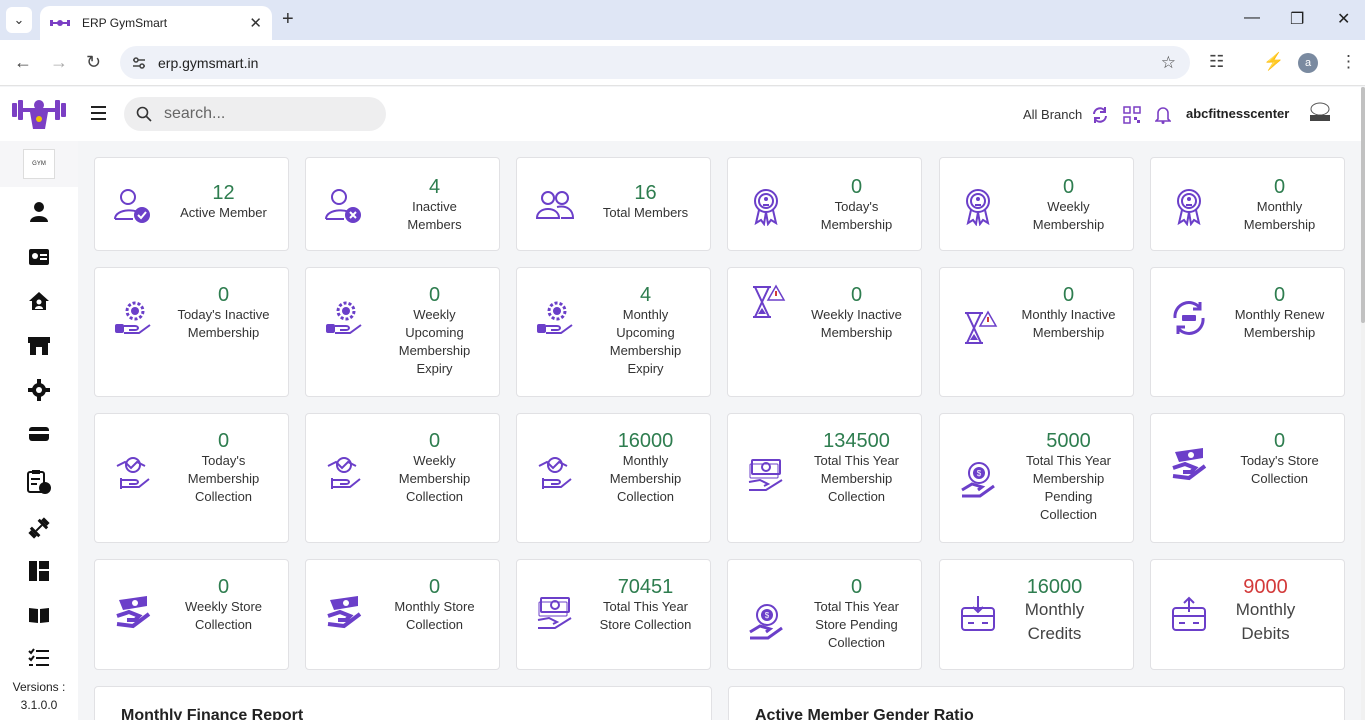  What do you see at coordinates (766, 206) in the screenshot?
I see `award-ribbon-icon` at bounding box center [766, 206].